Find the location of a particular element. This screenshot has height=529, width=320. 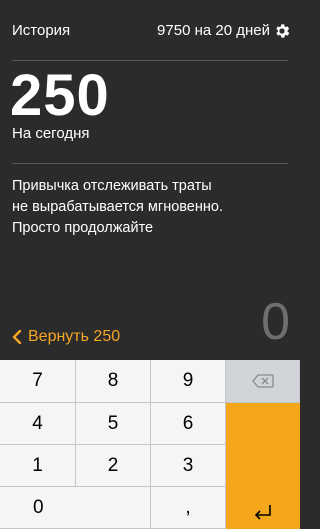

key-3: 3 is located at coordinates (188, 466).